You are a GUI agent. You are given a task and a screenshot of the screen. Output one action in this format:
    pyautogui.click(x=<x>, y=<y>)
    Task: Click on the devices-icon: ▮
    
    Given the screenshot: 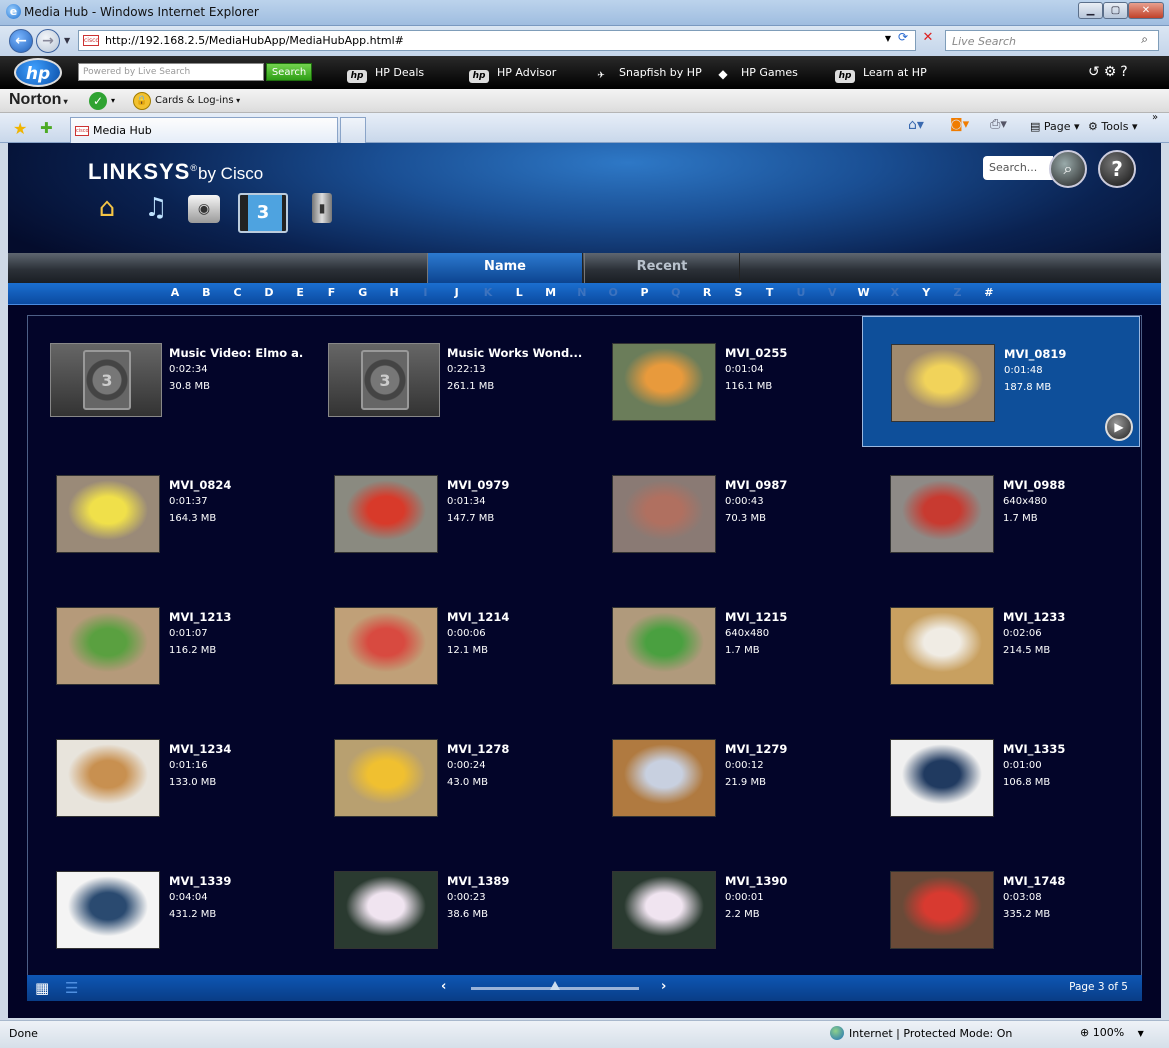 What is the action you would take?
    pyautogui.click(x=322, y=208)
    